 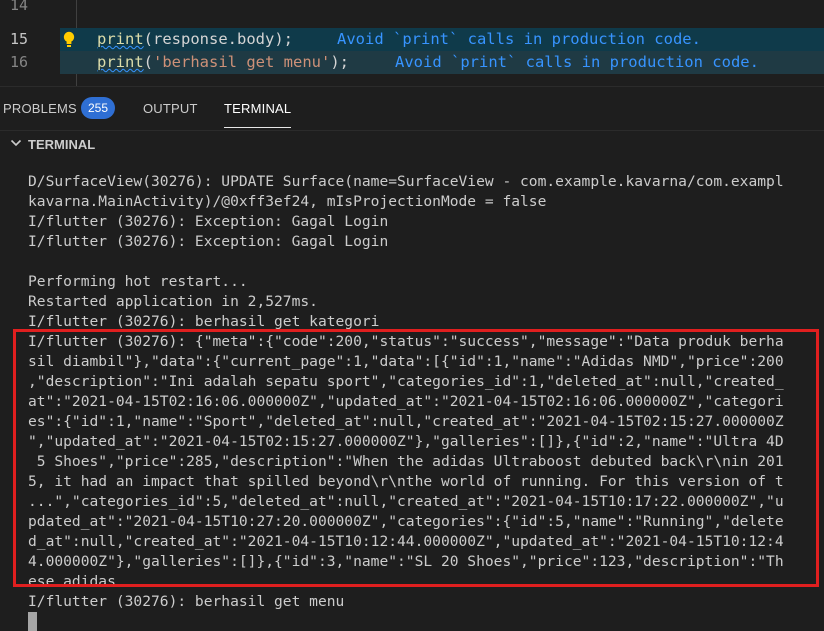 I want to click on code-argument: response.body, so click(x=214, y=39).